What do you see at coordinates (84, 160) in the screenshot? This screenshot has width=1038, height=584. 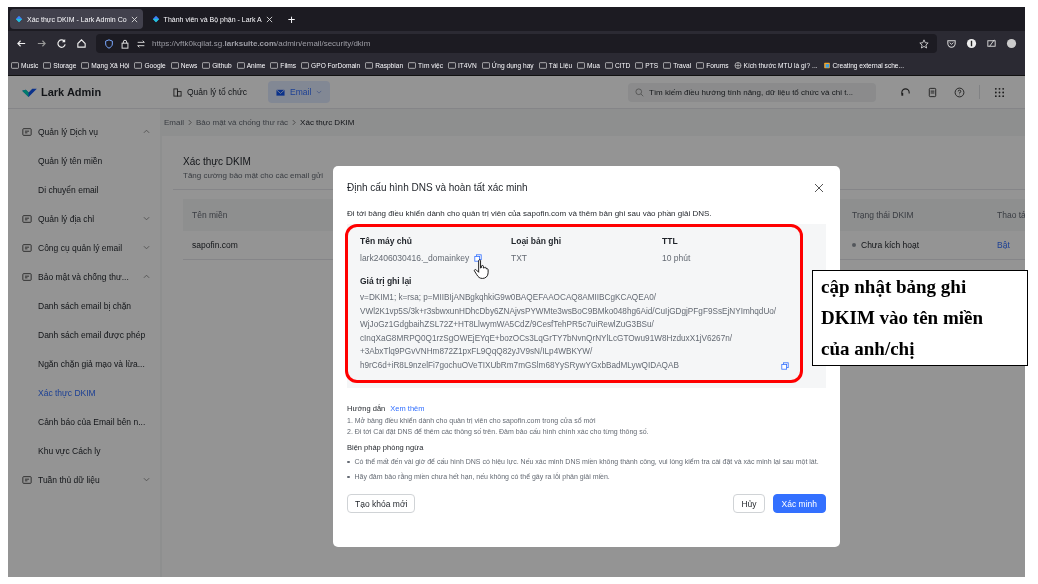 I see `sidebar-item: Quản lý tên miền` at bounding box center [84, 160].